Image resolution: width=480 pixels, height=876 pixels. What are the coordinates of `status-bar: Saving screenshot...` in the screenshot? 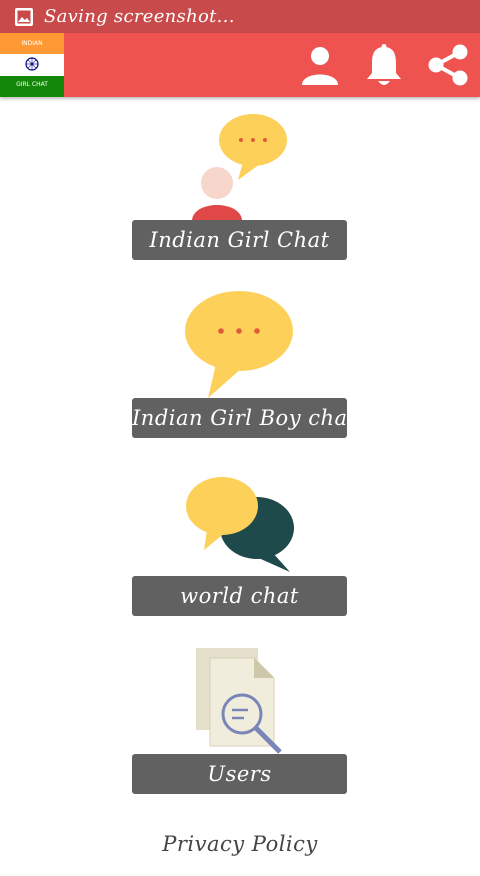 It's located at (240, 16).